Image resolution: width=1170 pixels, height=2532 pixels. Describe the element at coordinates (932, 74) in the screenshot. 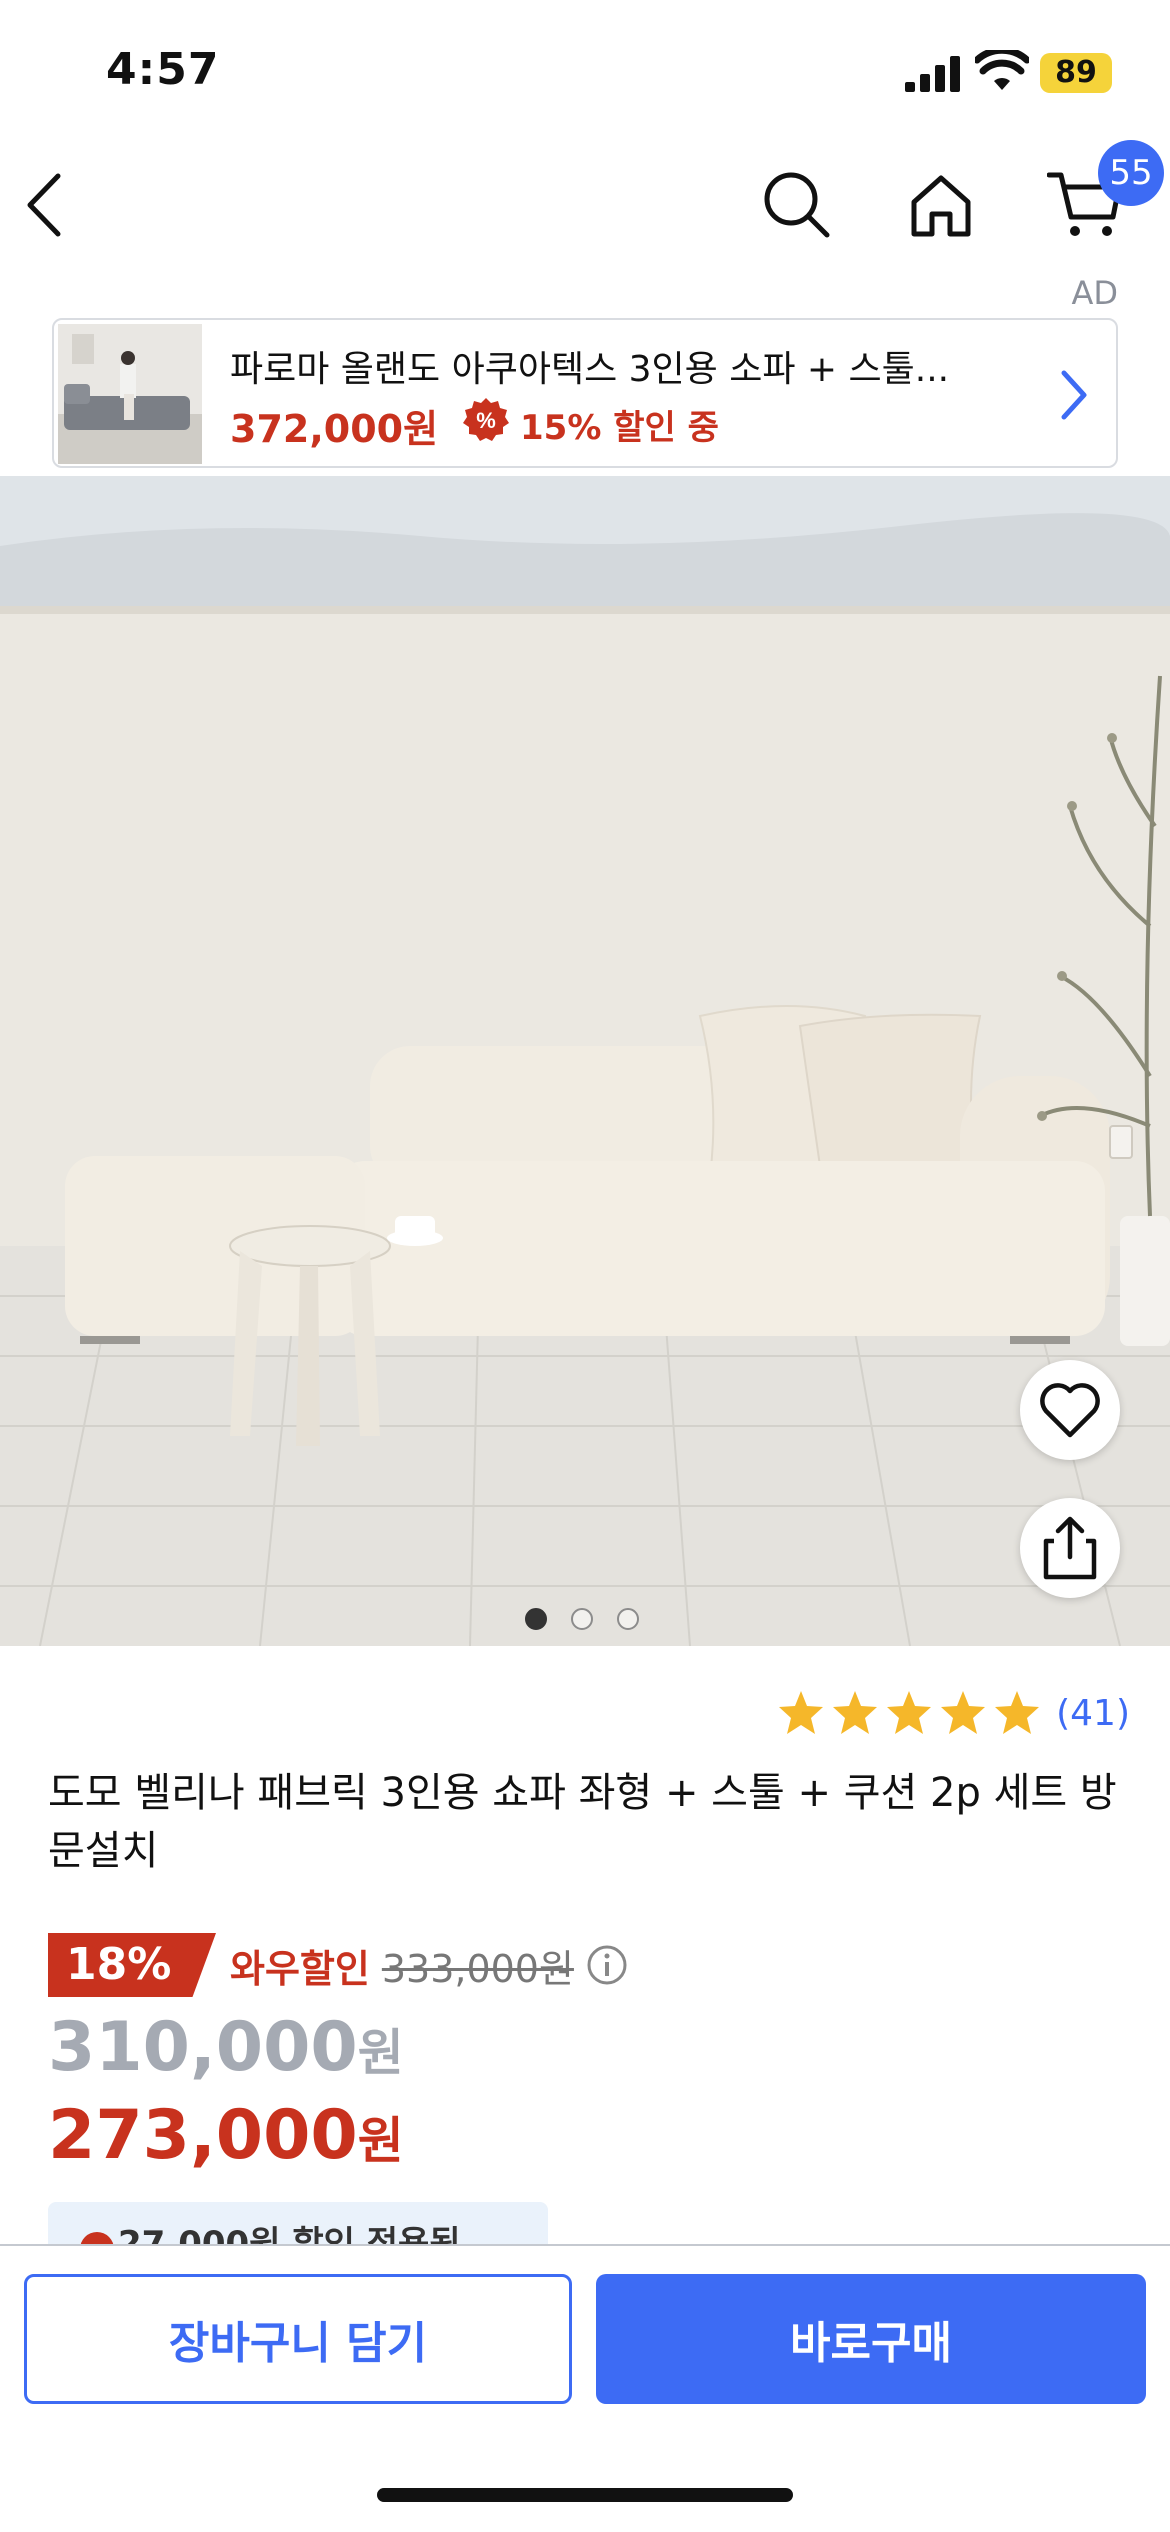

I see `signal-icon` at that location.